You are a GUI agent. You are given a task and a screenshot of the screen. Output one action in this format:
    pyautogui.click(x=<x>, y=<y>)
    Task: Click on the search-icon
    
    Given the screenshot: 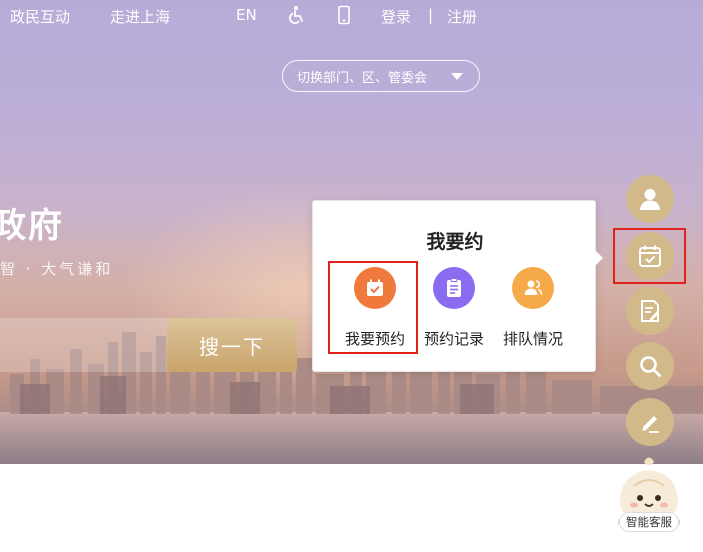 What is the action you would take?
    pyautogui.click(x=650, y=366)
    